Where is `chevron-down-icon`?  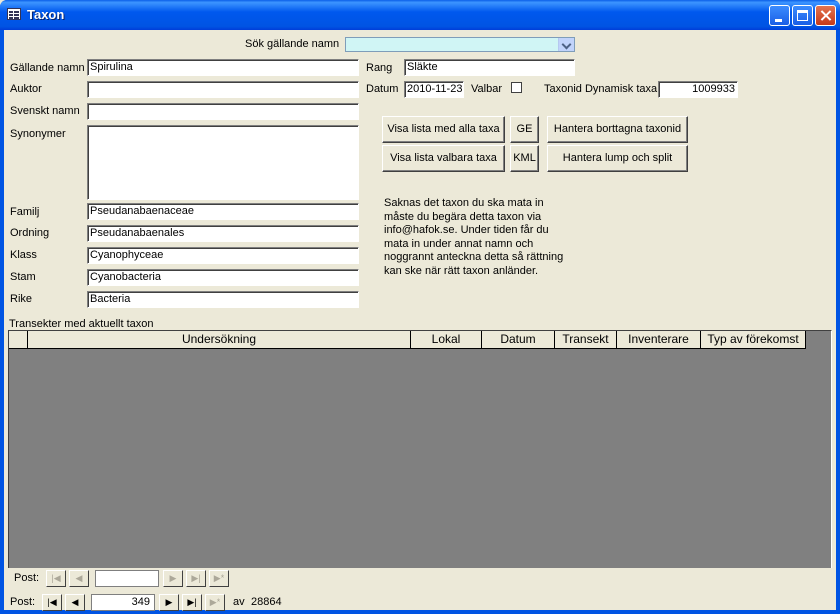
chevron-down-icon is located at coordinates (566, 44).